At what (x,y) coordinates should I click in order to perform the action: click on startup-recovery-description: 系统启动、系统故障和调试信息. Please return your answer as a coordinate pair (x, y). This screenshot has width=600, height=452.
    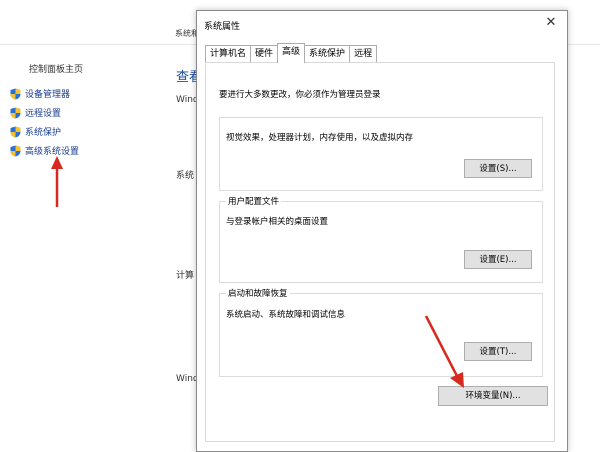
    Looking at the image, I should click on (286, 315).